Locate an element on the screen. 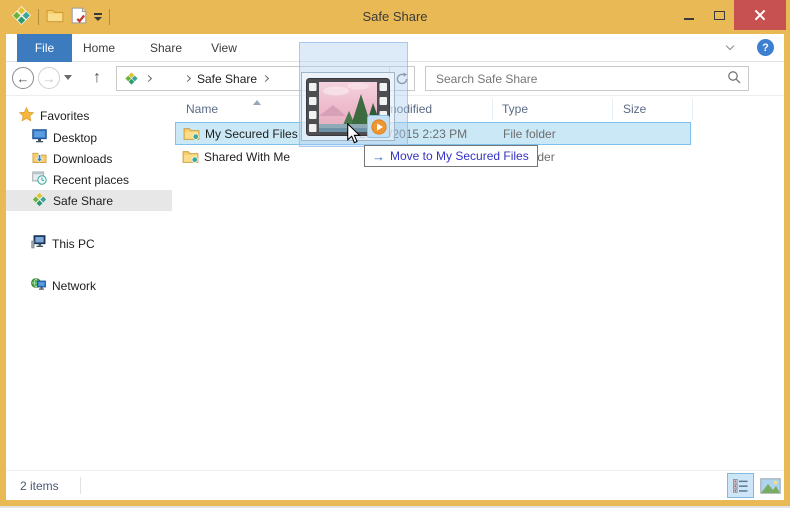 Image resolution: width=790 pixels, height=508 pixels. sidebar-item-downloads: Downloads is located at coordinates (89, 158).